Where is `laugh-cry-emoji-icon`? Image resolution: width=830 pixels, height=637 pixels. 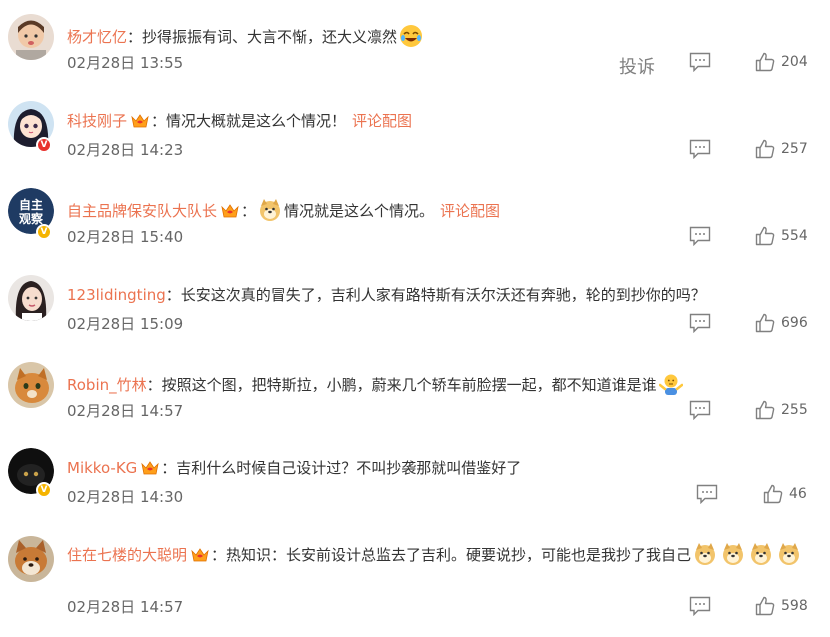 laugh-cry-emoji-icon is located at coordinates (411, 36).